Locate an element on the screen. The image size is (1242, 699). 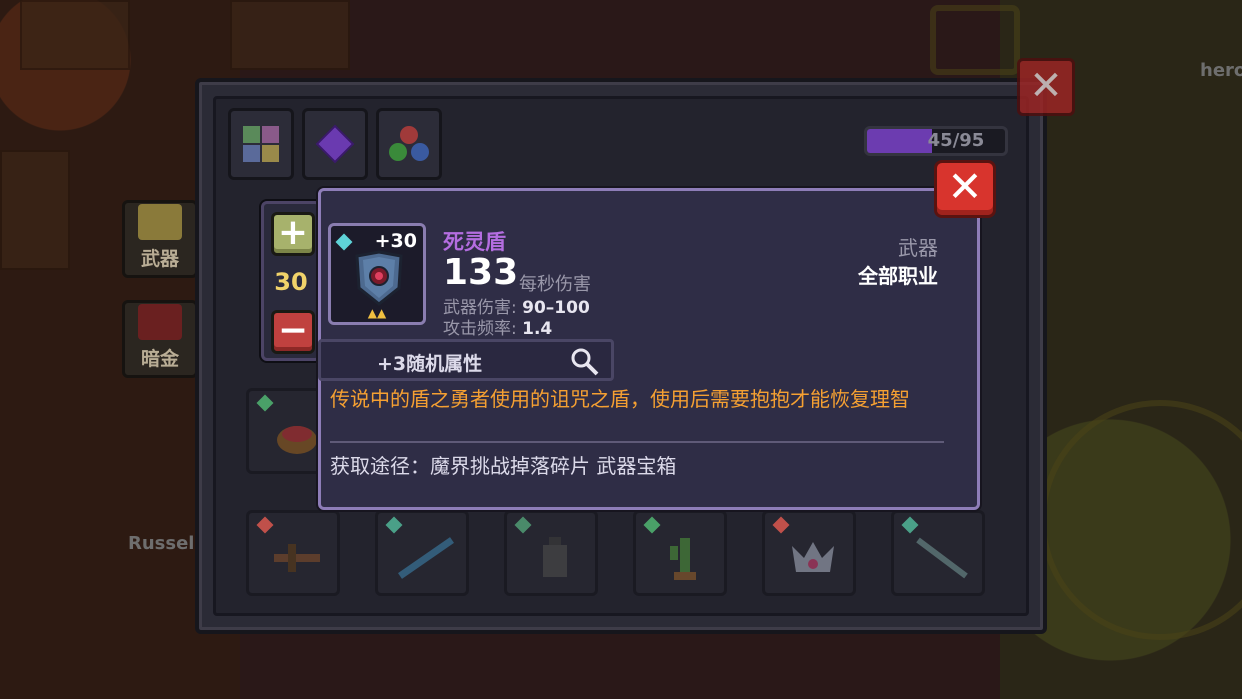
shield-icon is located at coordinates (379, 278).